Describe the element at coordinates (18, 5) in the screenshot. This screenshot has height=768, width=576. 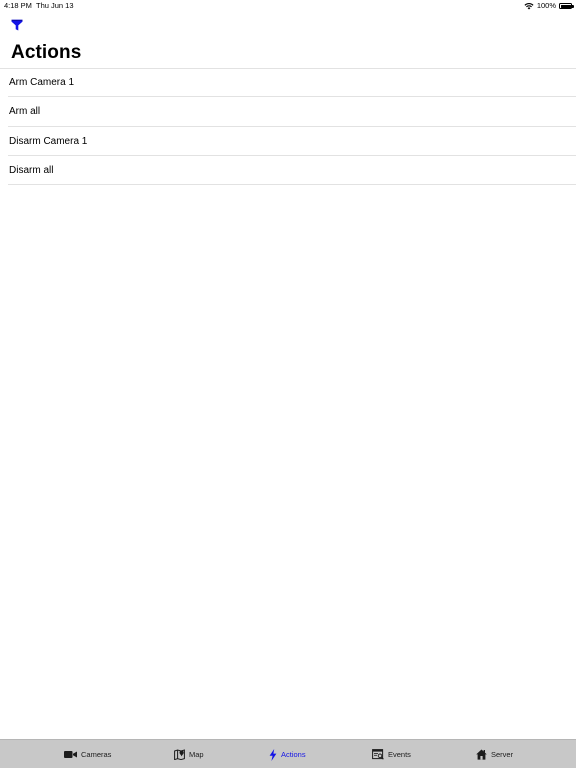
I see `status-time: 4:18 PM` at that location.